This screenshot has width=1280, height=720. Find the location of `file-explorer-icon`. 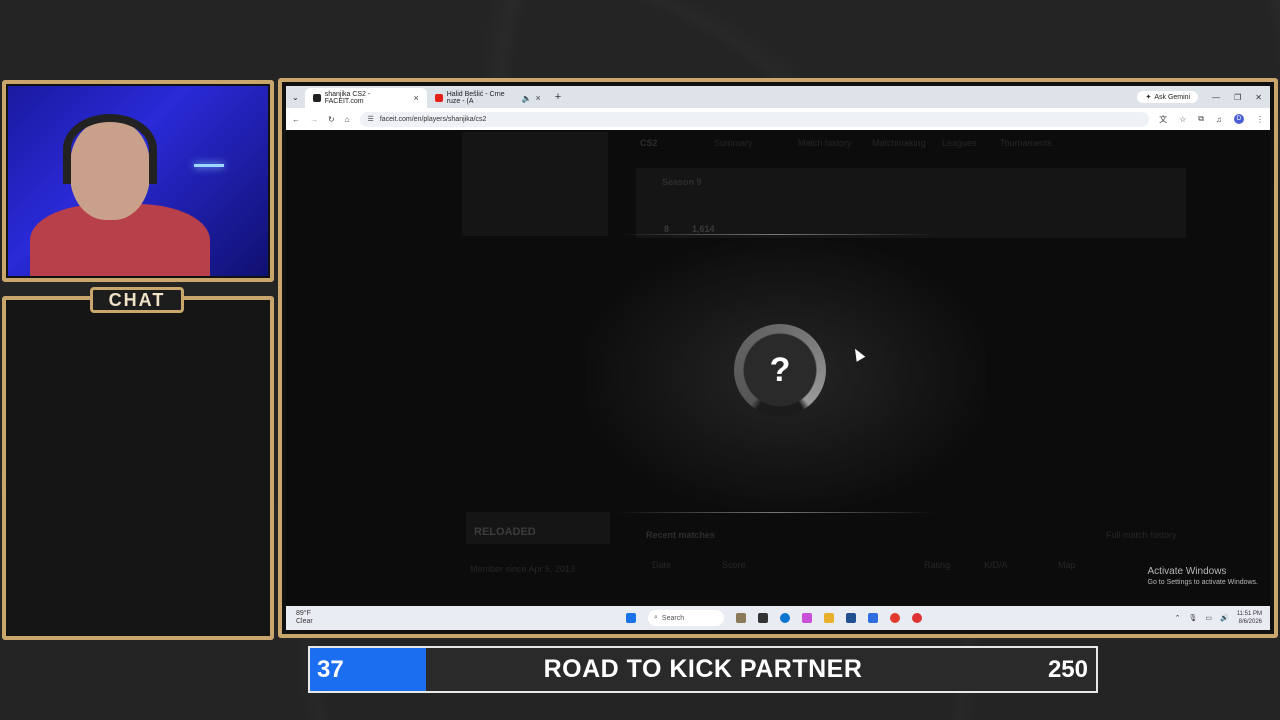

file-explorer-icon is located at coordinates (829, 618).